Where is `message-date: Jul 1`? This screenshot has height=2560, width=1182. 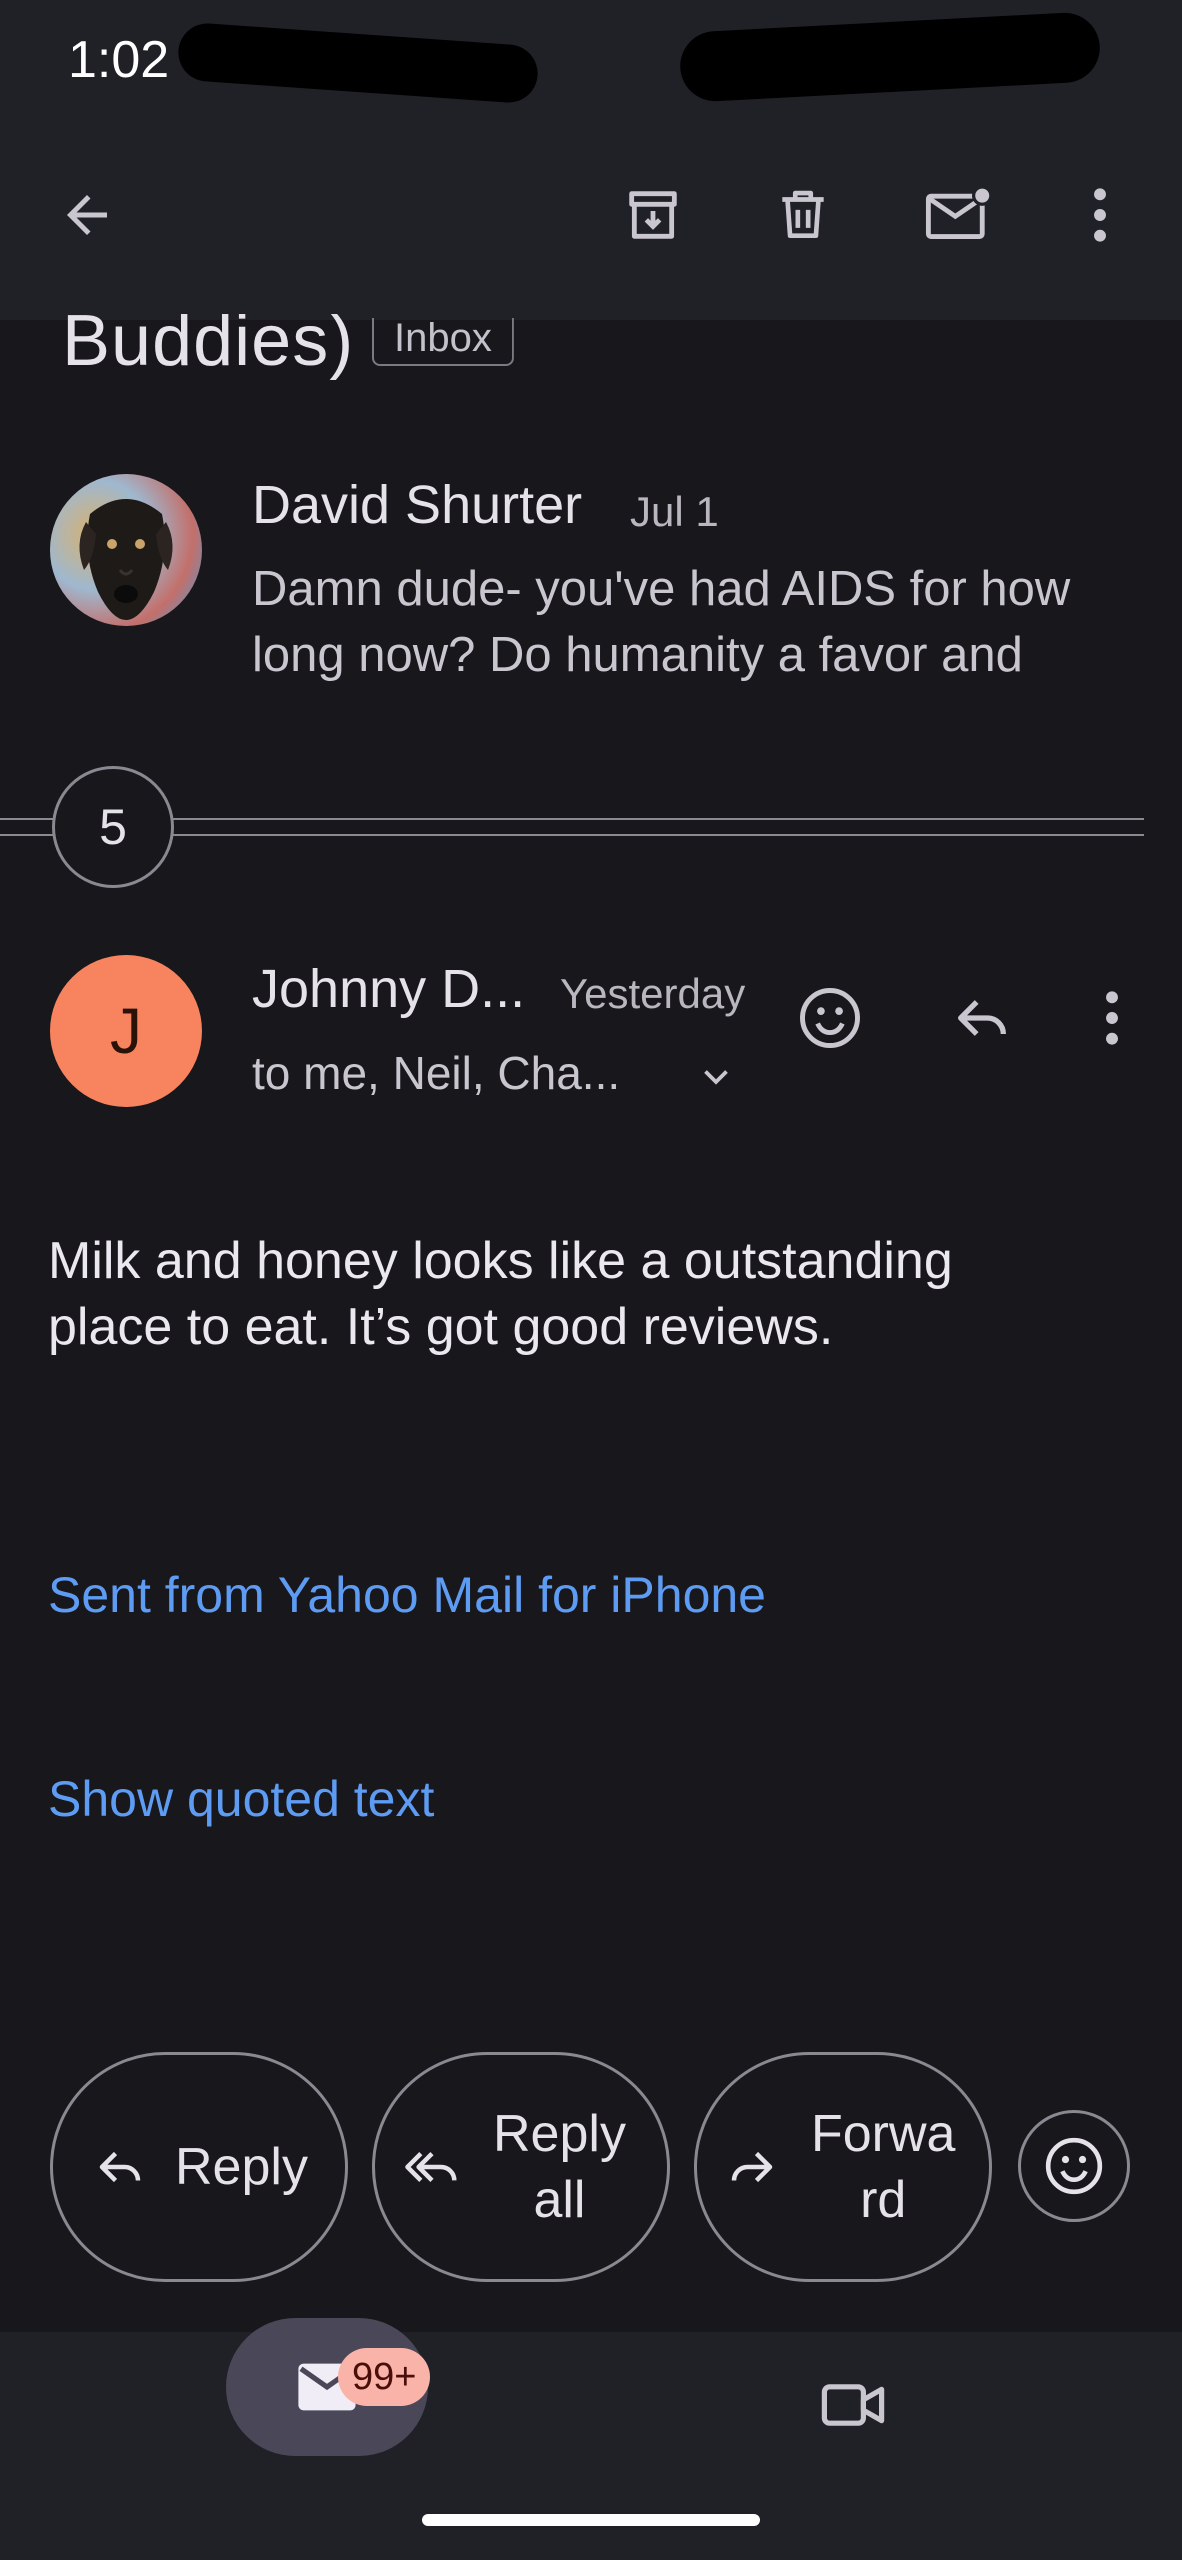
message-date: Jul 1 is located at coordinates (674, 511).